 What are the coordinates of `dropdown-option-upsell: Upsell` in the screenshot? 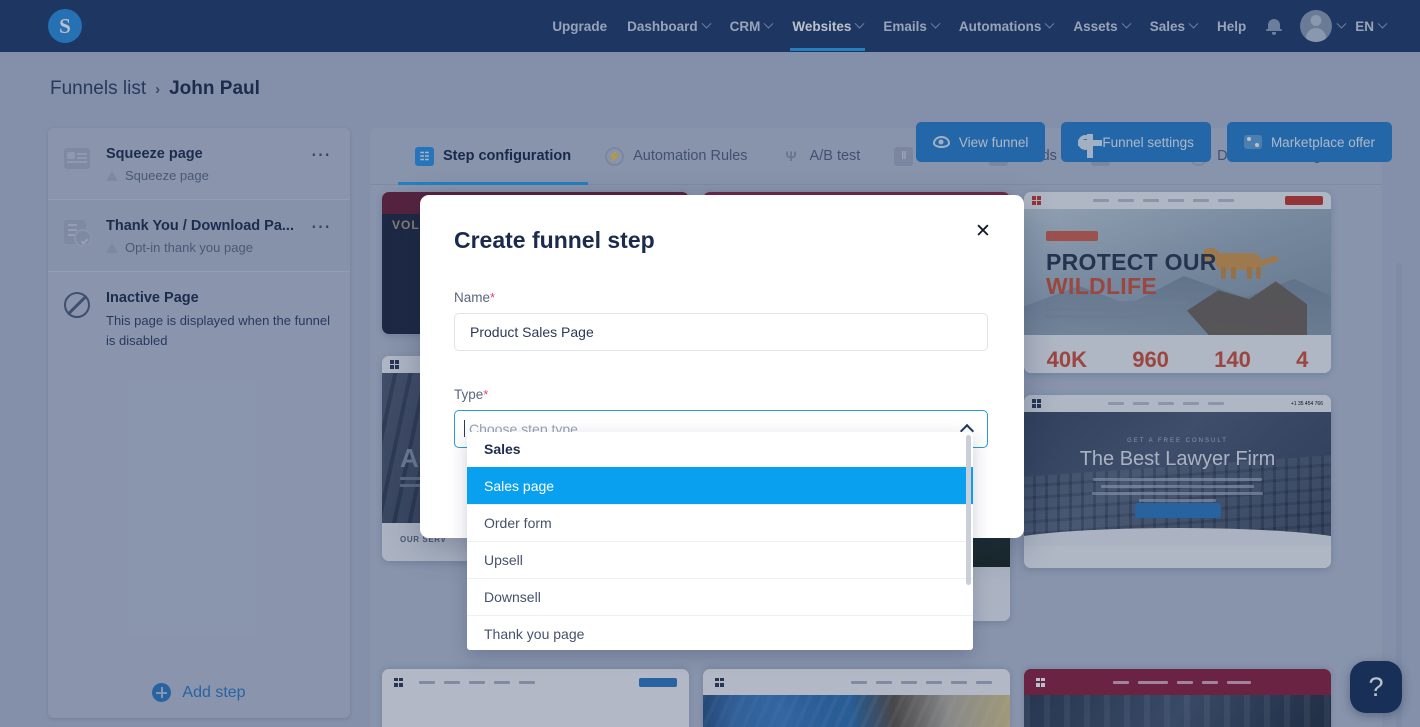 It's located at (720, 559).